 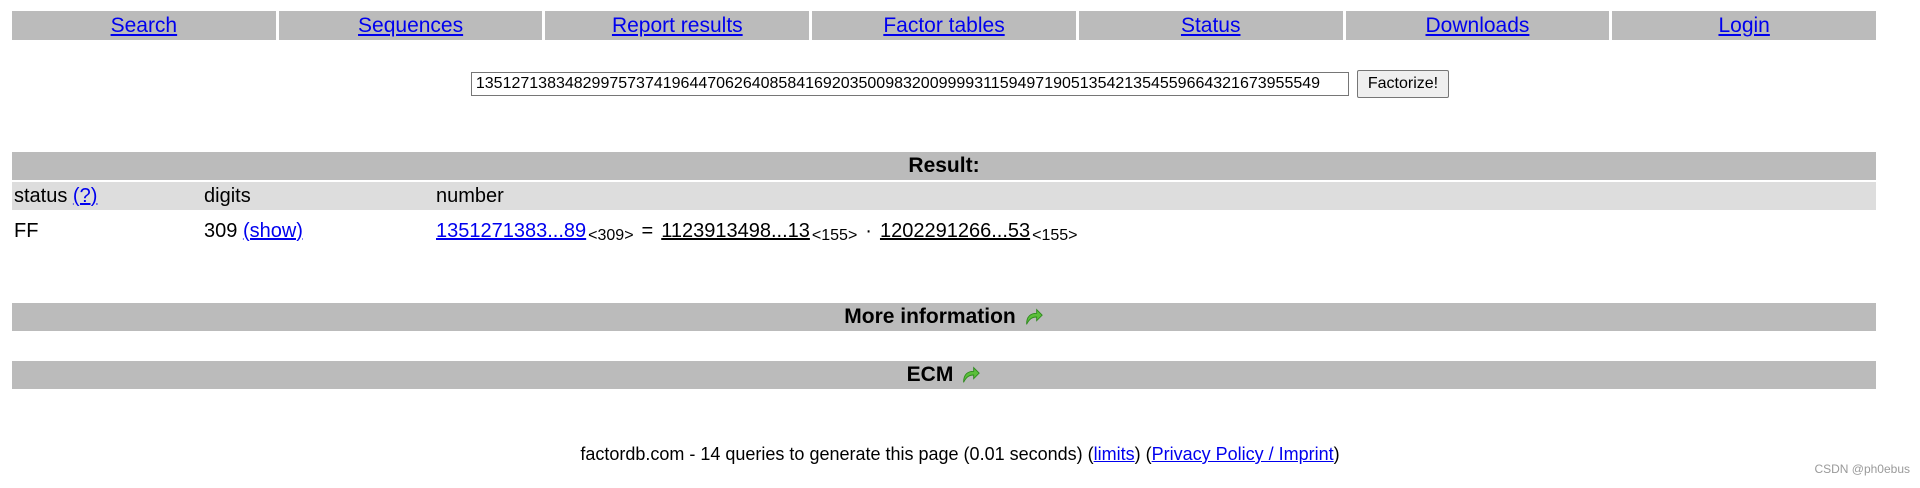 I want to click on header-number-label: number, so click(x=470, y=195).